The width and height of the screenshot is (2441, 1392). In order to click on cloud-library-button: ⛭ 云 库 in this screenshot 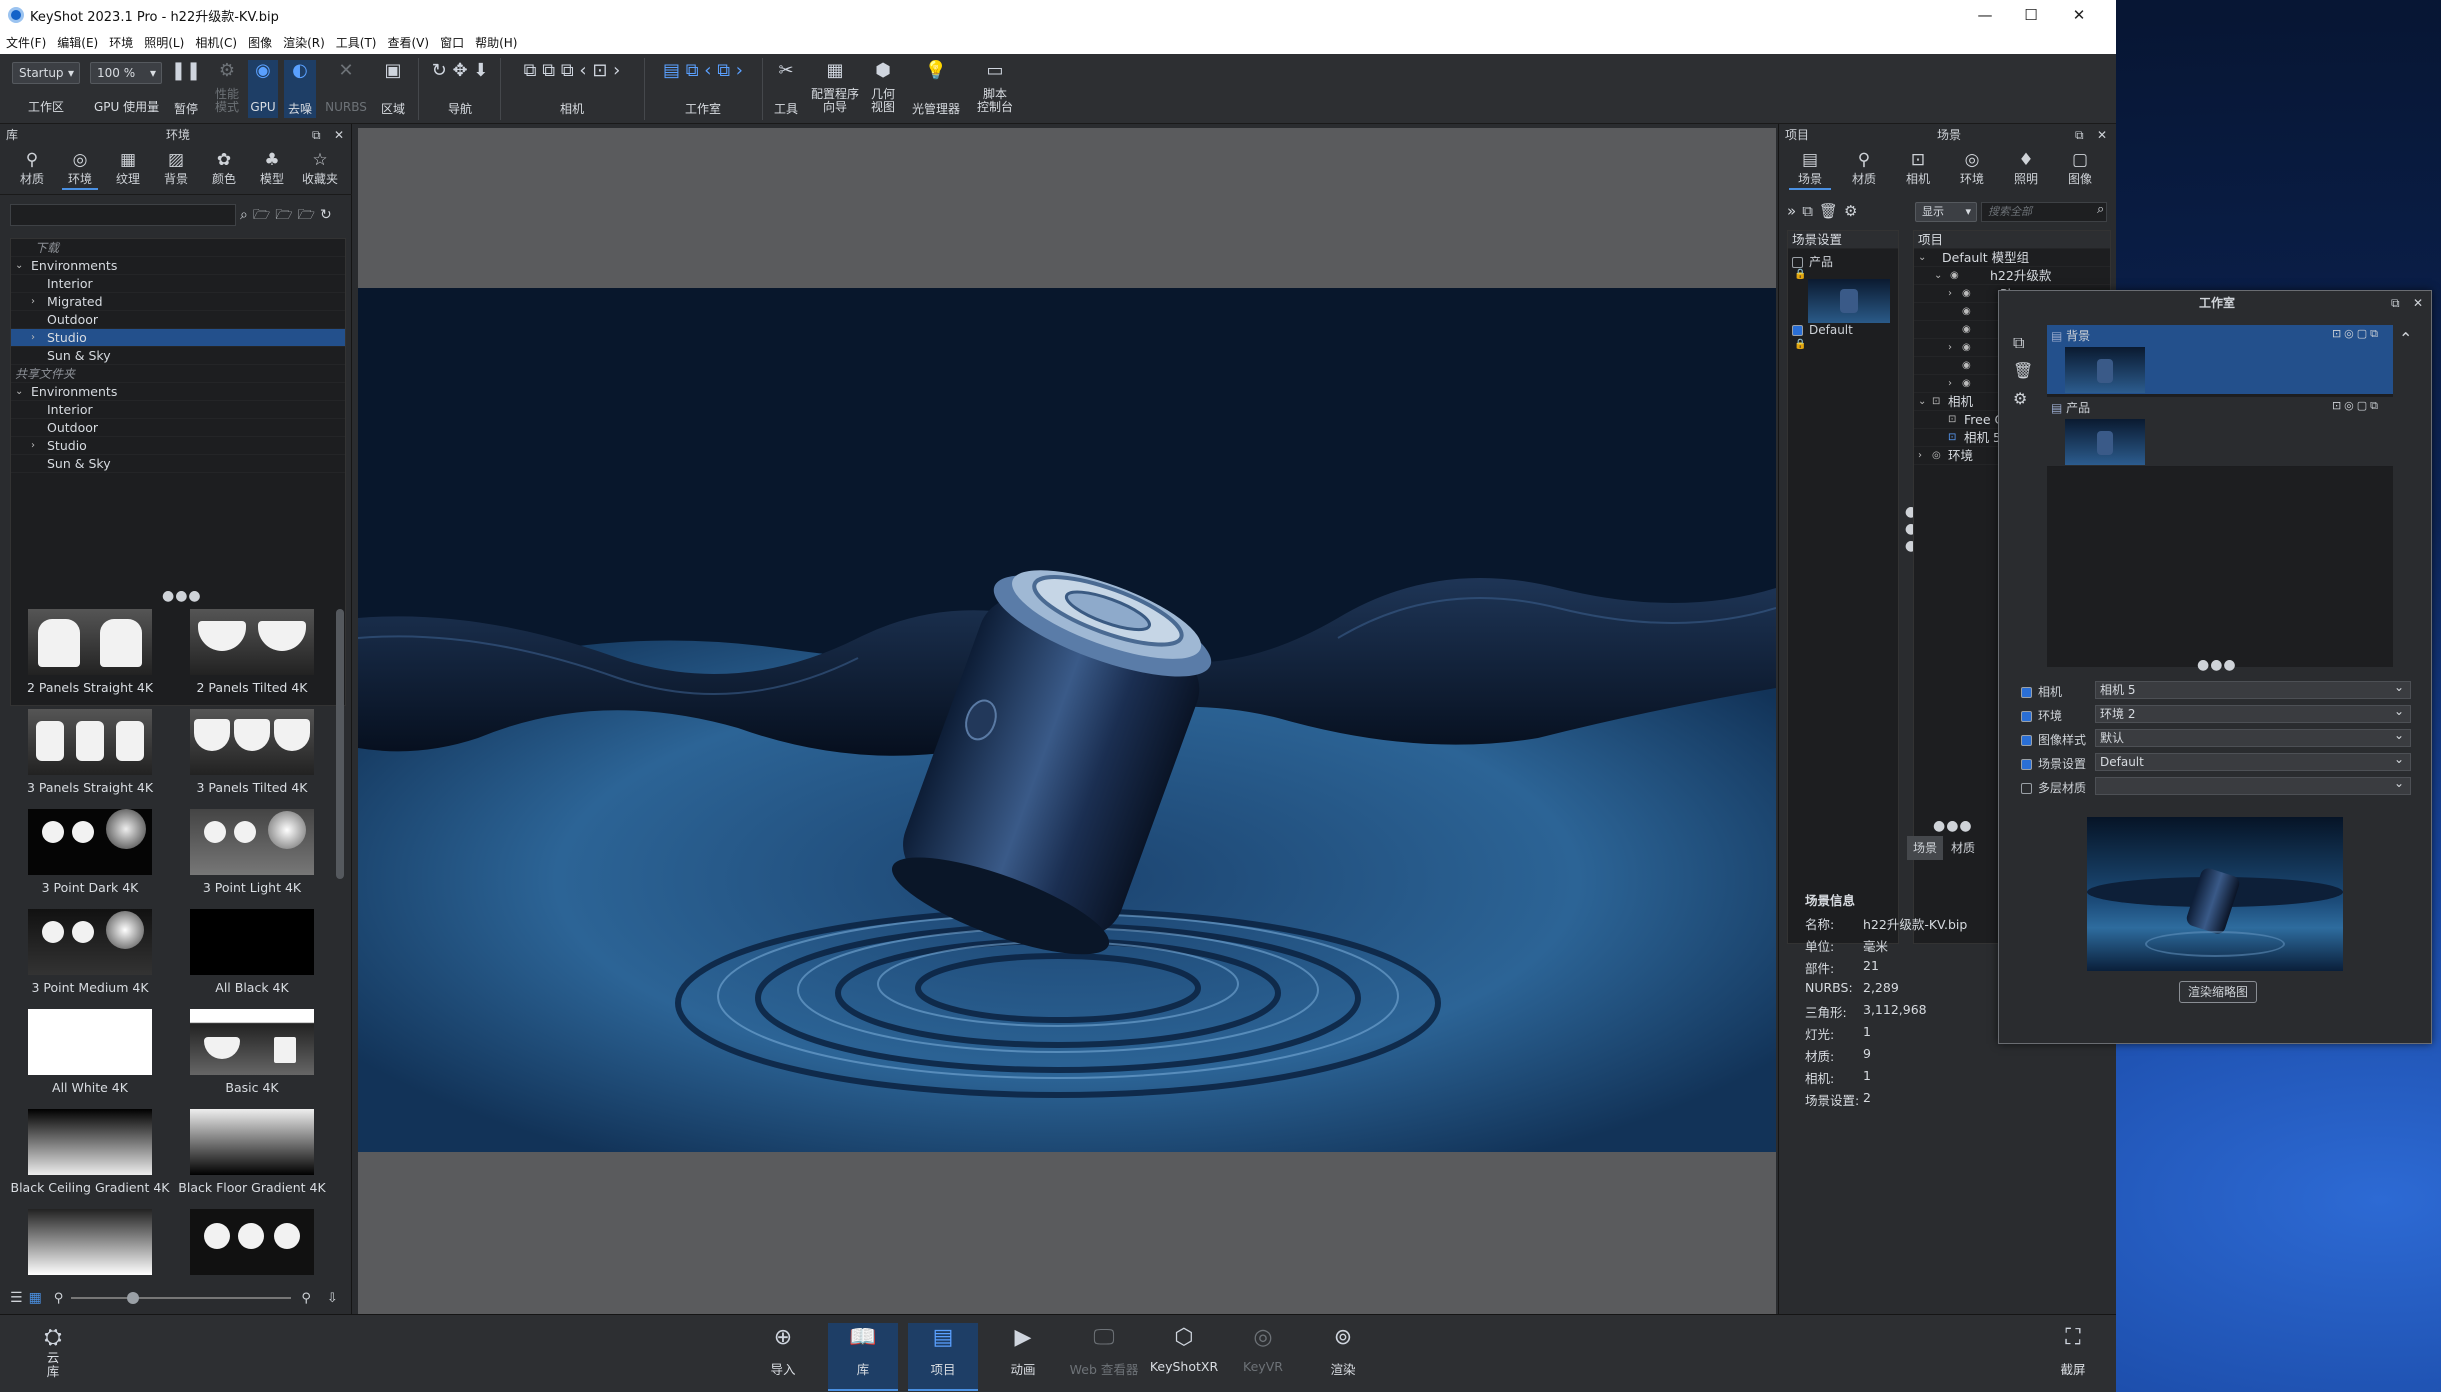, I will do `click(53, 1355)`.